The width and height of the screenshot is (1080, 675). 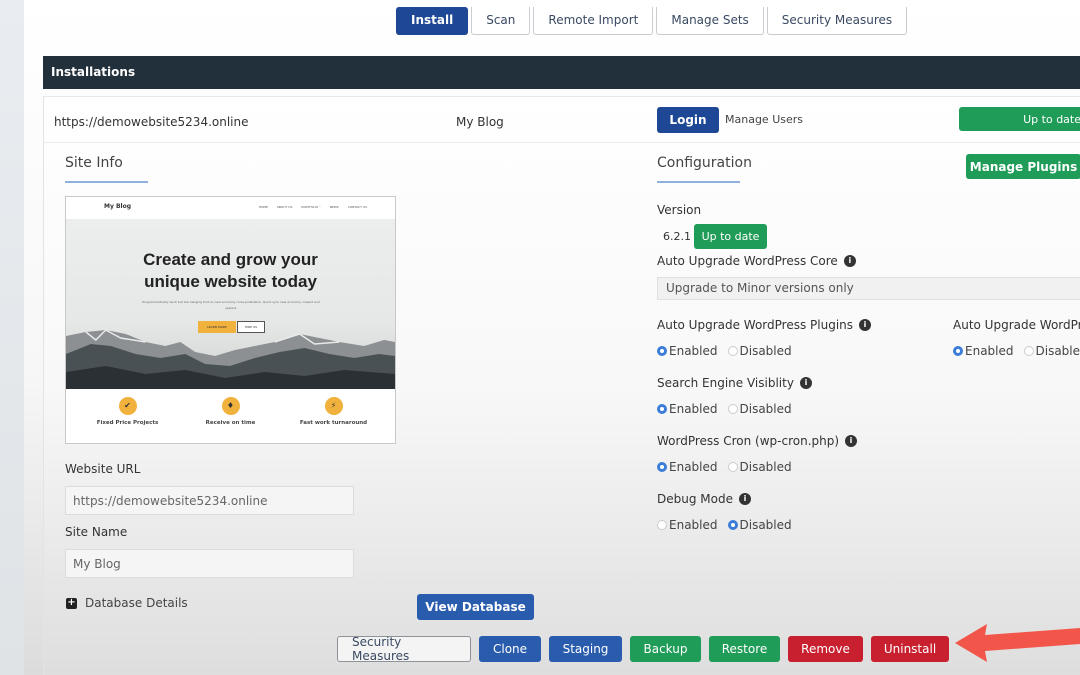 What do you see at coordinates (263, 207) in the screenshot?
I see `preview-menu-item: HOME` at bounding box center [263, 207].